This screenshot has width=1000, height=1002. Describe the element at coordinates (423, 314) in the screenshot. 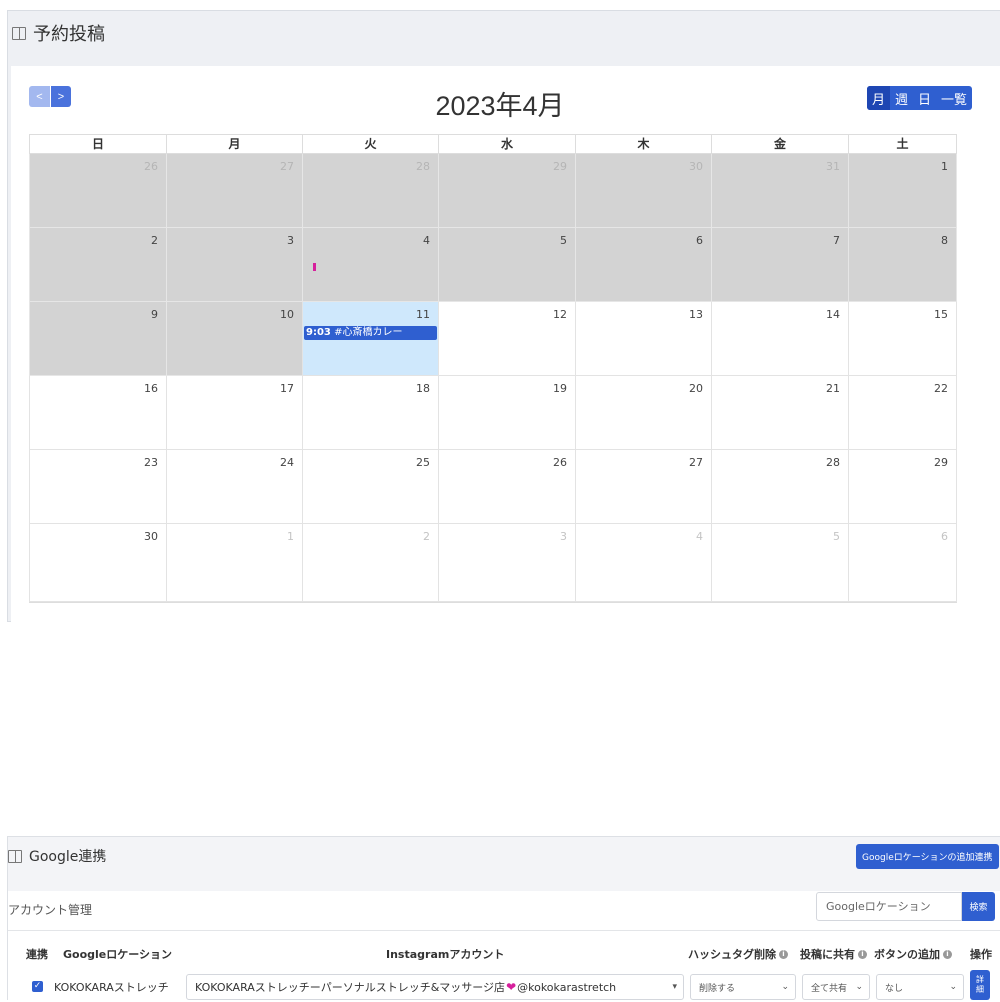

I see `day-number: 11` at that location.